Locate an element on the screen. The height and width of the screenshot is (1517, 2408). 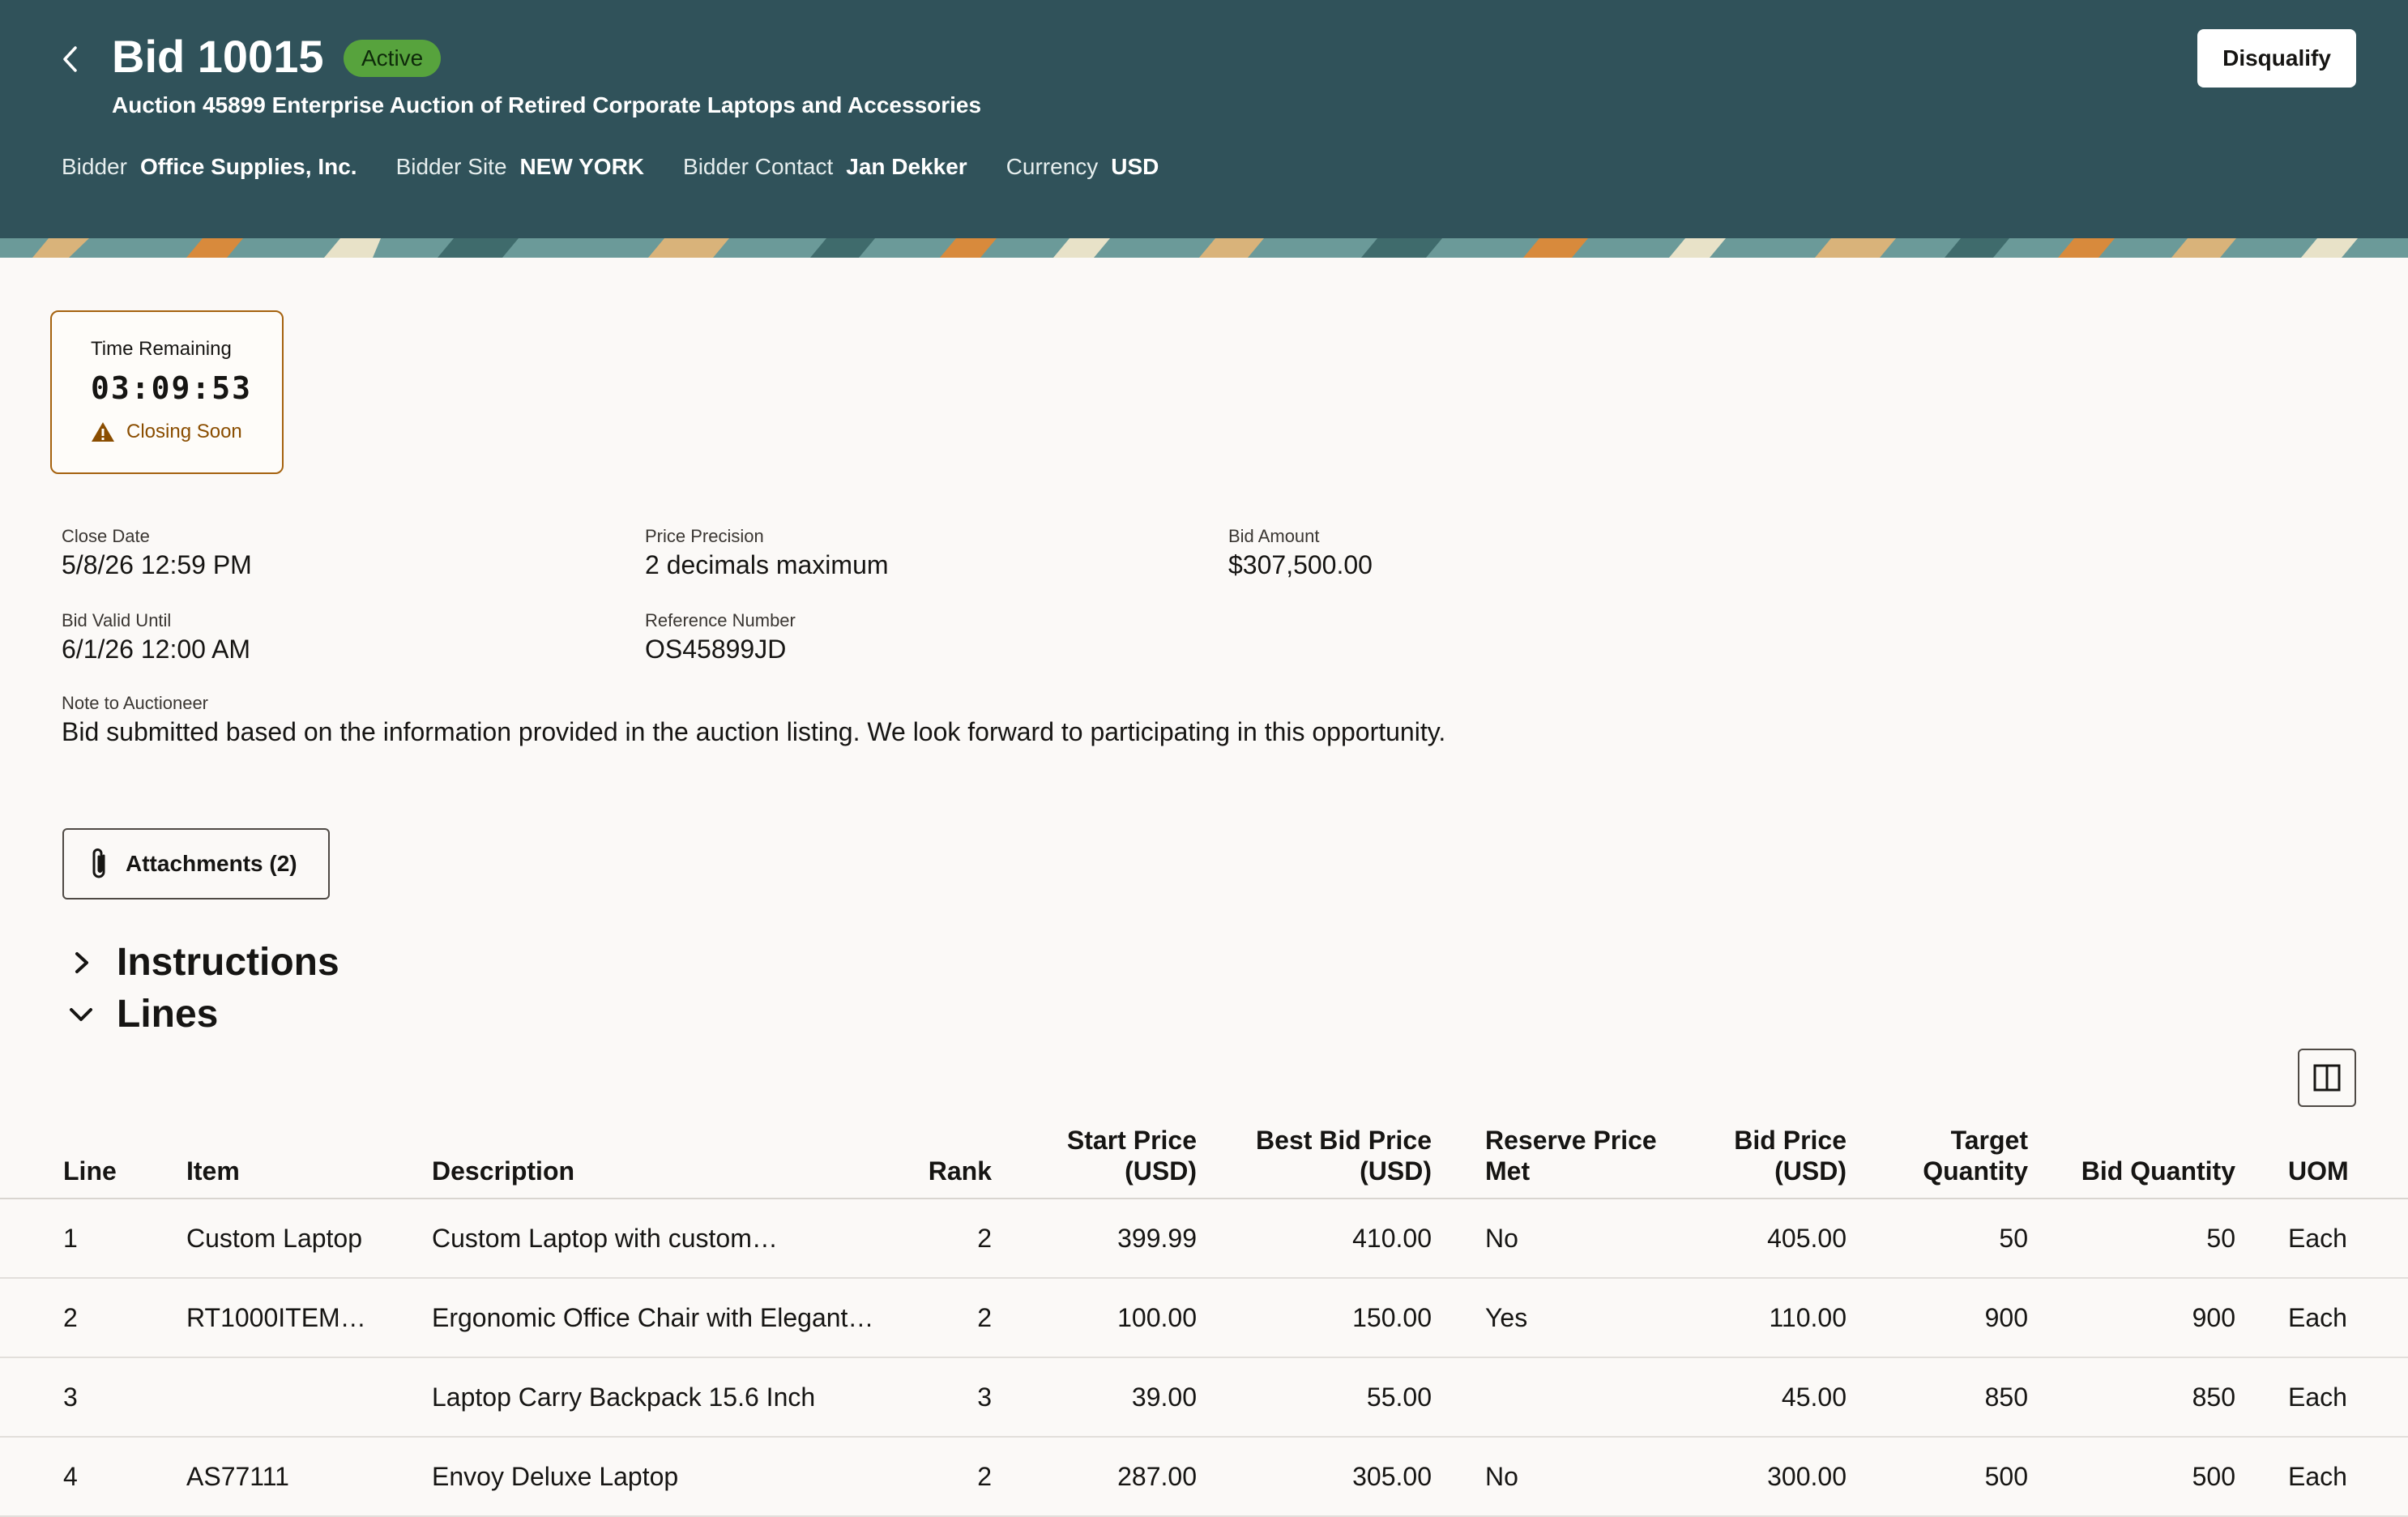
chevron-down-icon is located at coordinates (81, 1014).